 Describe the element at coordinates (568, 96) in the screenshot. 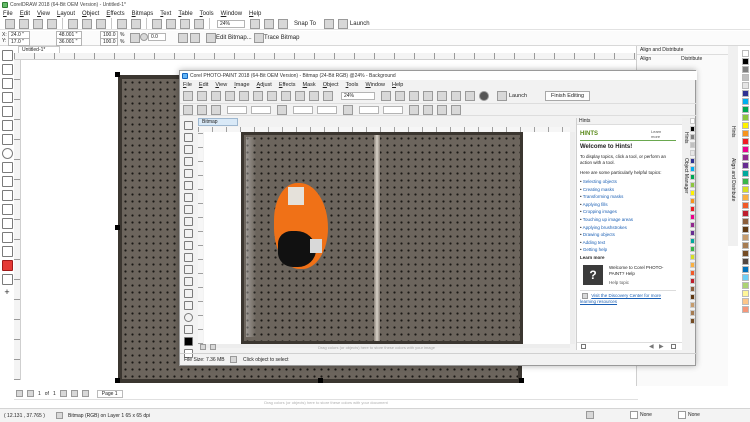

I see `finish-editing-button: Finish Editing` at that location.